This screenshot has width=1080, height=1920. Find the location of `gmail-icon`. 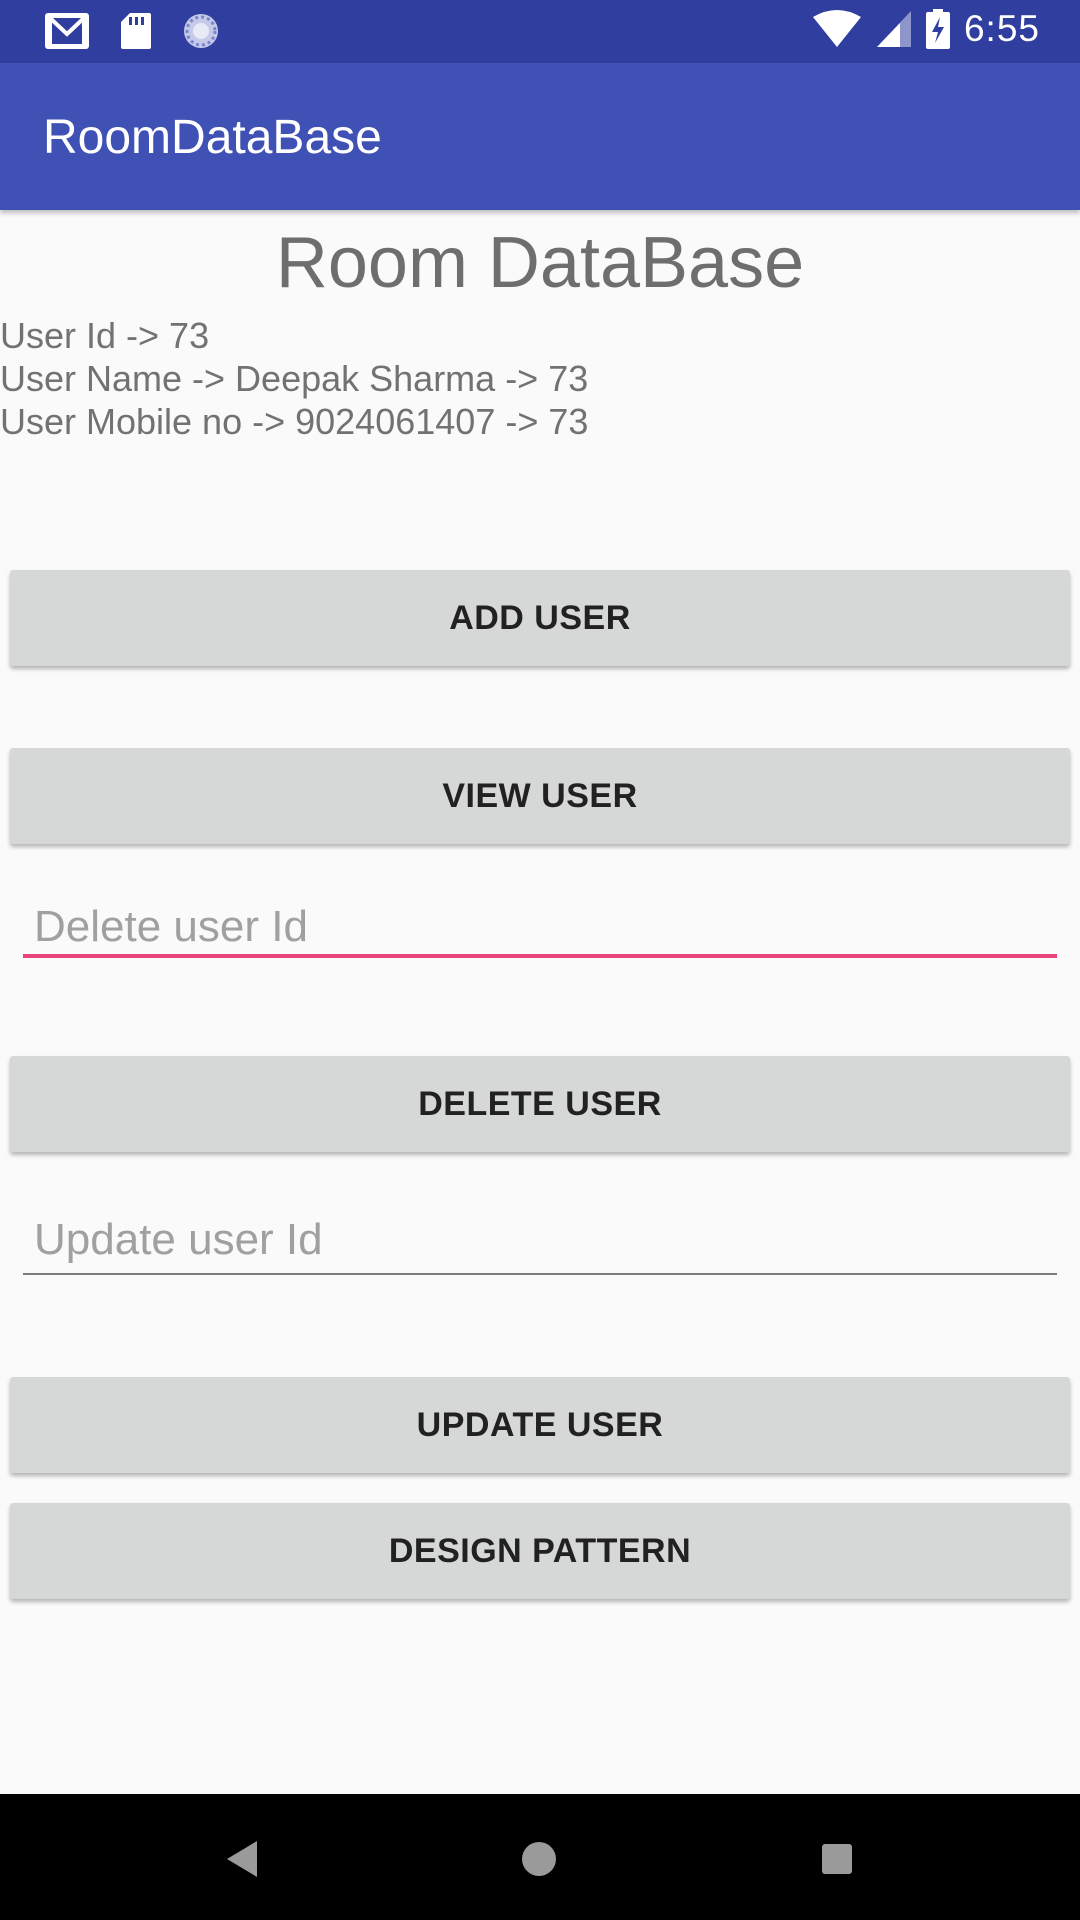

gmail-icon is located at coordinates (67, 31).